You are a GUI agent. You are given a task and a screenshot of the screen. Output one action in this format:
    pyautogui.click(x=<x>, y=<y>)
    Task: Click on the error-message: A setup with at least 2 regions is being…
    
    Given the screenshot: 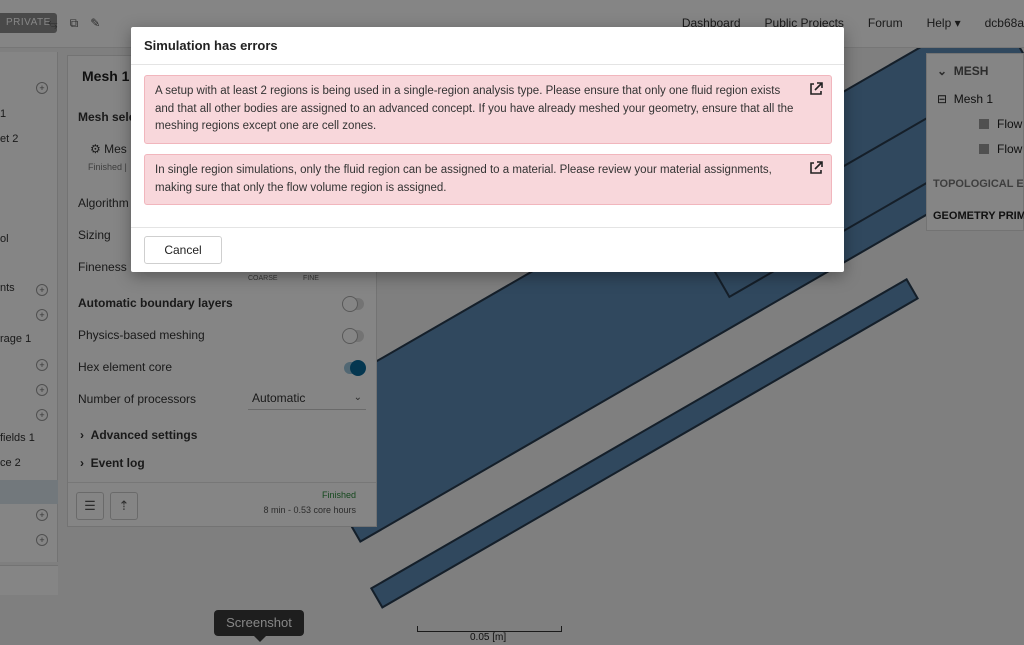 What is the action you would take?
    pyautogui.click(x=474, y=108)
    